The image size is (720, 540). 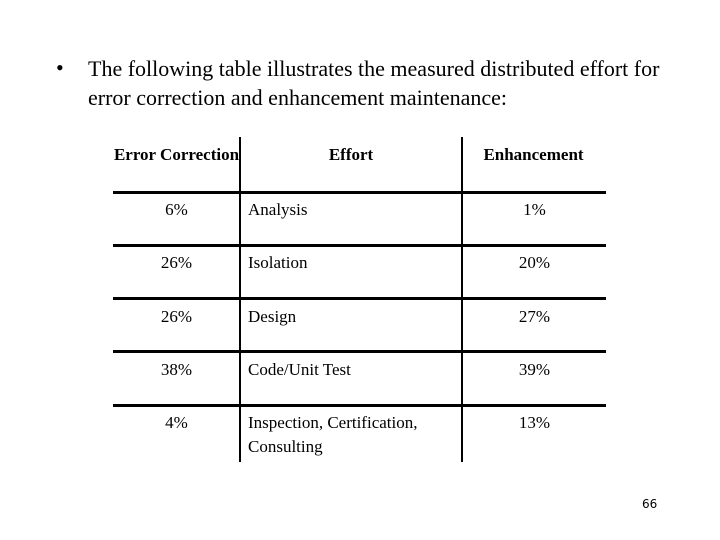 What do you see at coordinates (534, 422) in the screenshot?
I see `cell-enhancement: 13%` at bounding box center [534, 422].